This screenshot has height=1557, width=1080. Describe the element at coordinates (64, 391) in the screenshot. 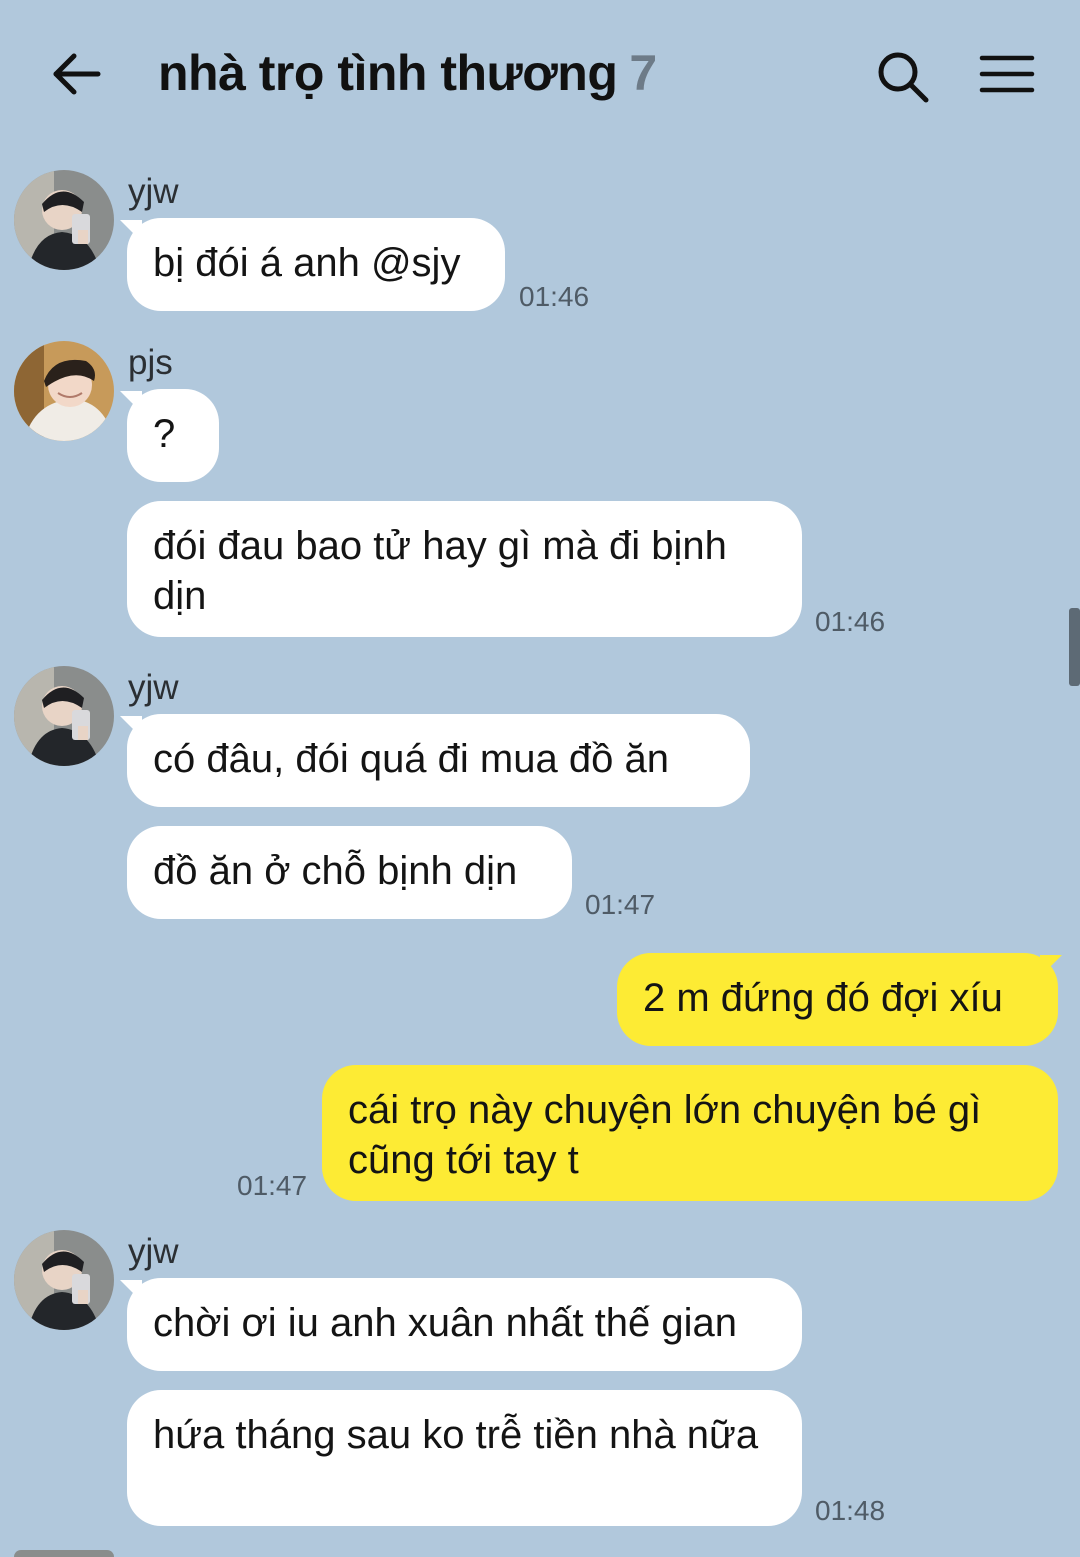

I see `avatar-pjs` at that location.